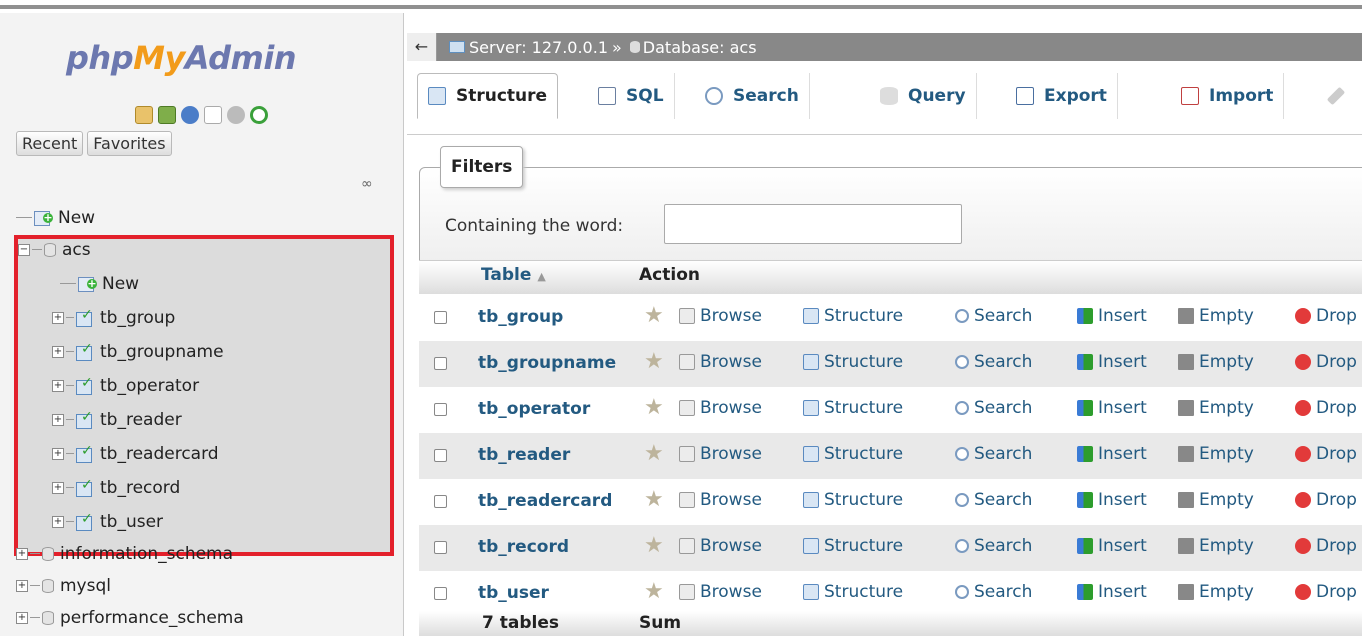  What do you see at coordinates (488, 96) in the screenshot?
I see `tab-structure: Structure` at bounding box center [488, 96].